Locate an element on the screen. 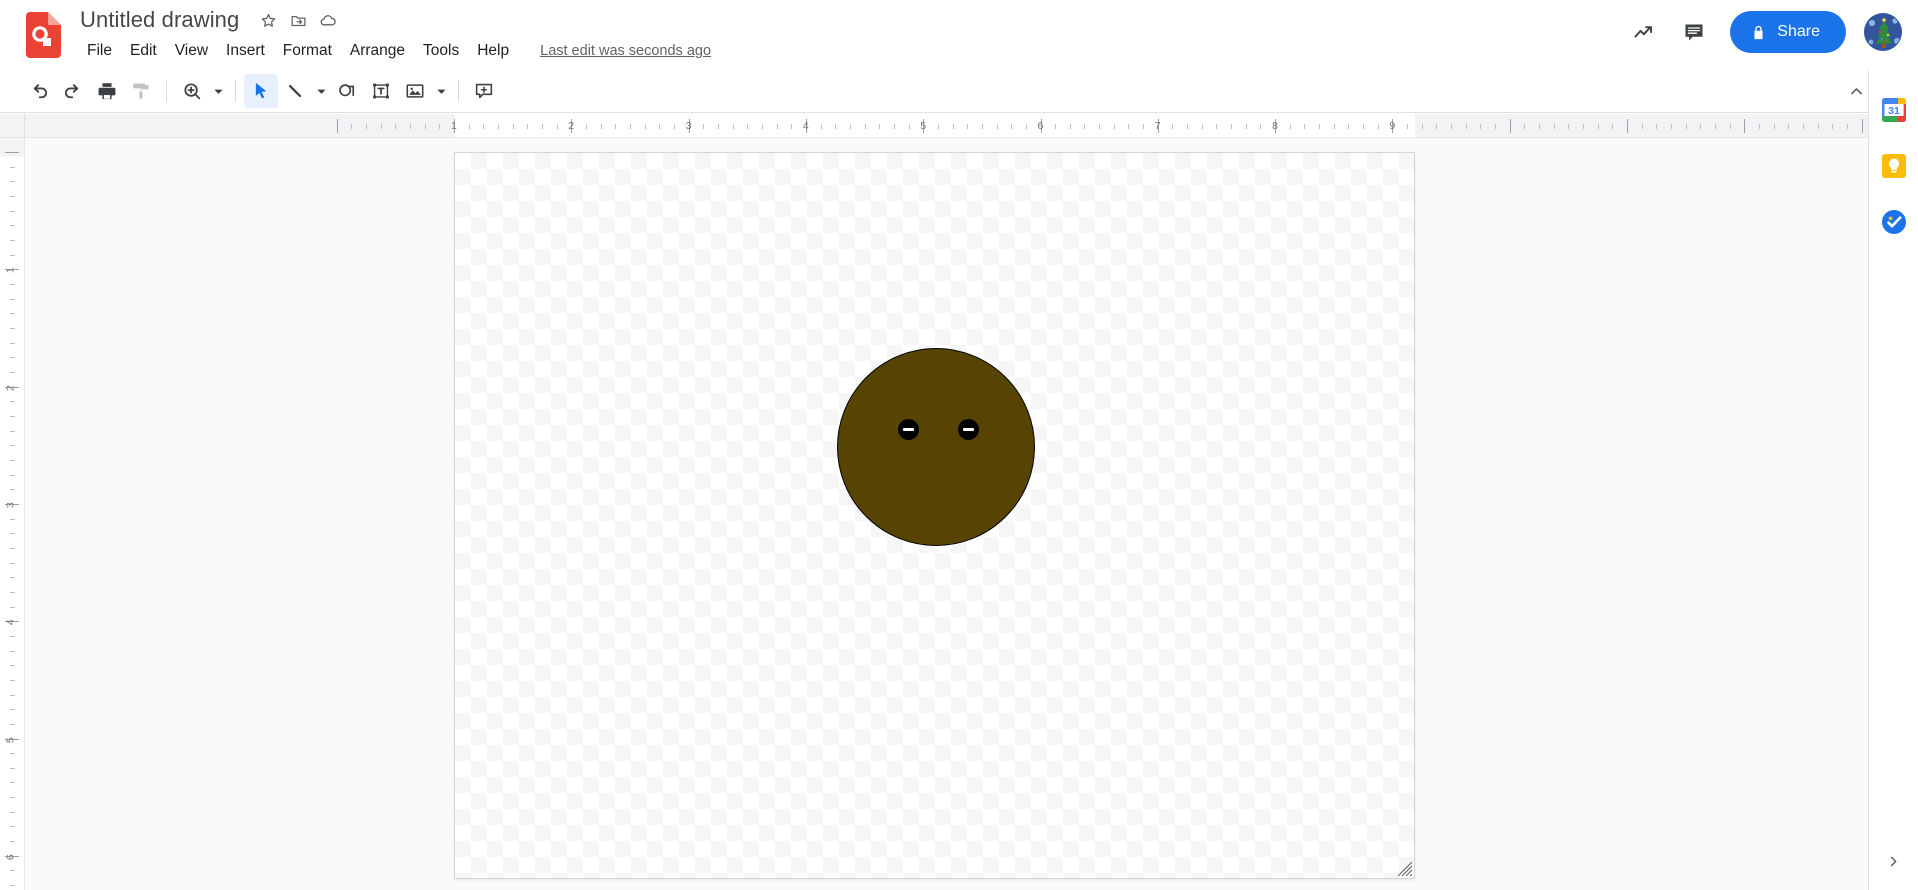  menu-tools: Tools is located at coordinates (441, 51).